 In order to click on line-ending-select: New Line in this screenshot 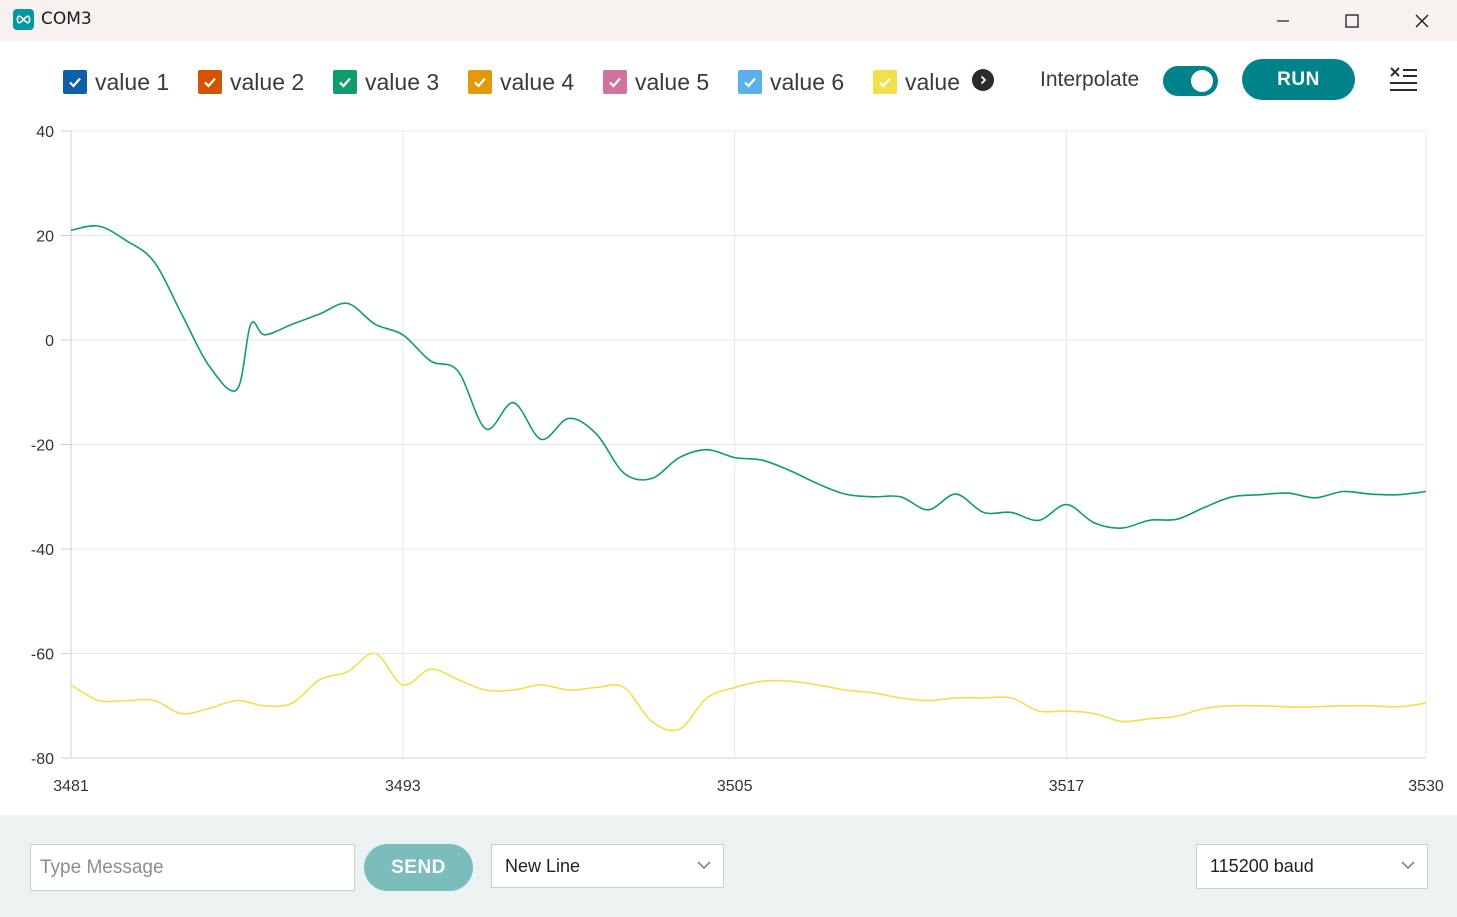, I will do `click(607, 866)`.